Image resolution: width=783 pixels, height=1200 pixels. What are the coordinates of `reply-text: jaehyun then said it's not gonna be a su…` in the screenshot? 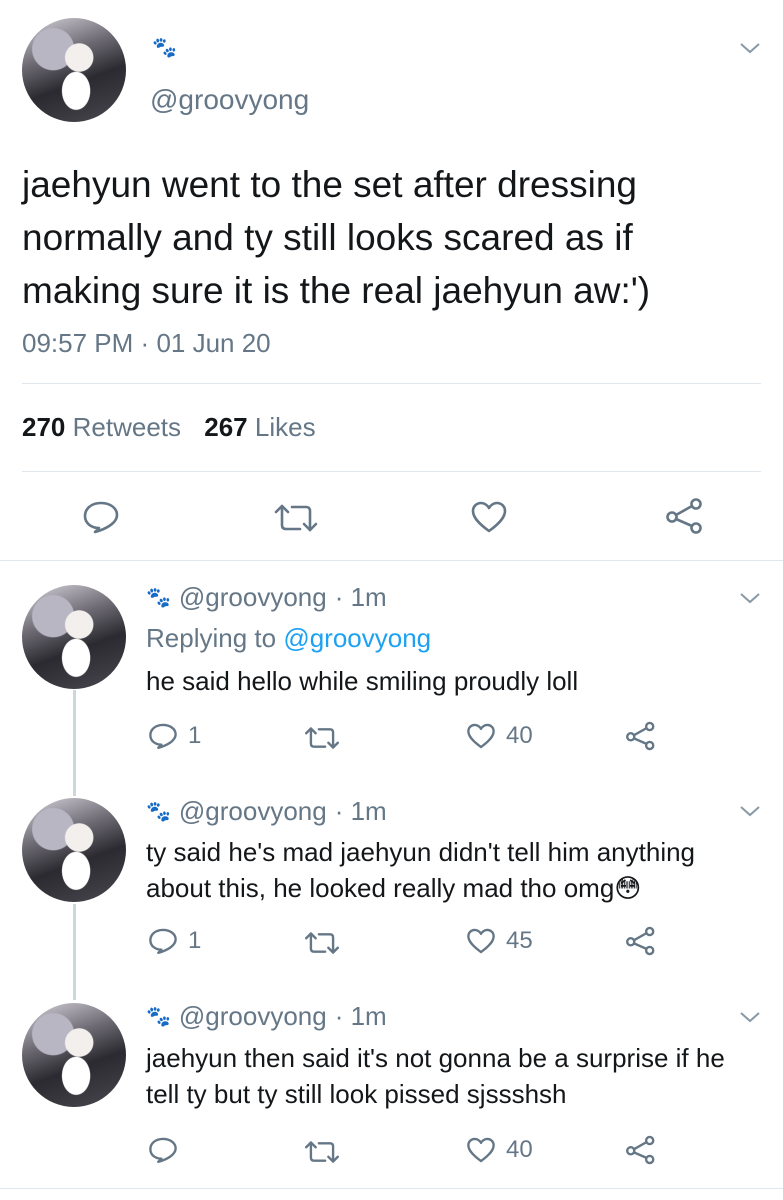 It's located at (435, 1076).